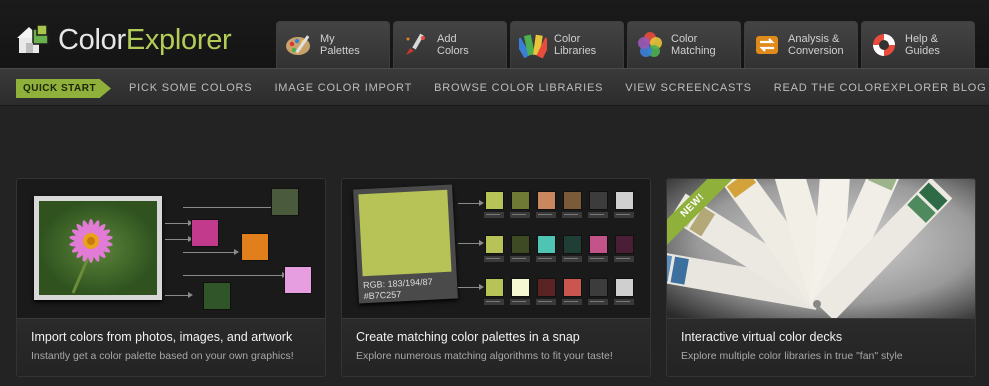 The width and height of the screenshot is (989, 386). I want to click on app-title: ColorExplorer, so click(145, 40).